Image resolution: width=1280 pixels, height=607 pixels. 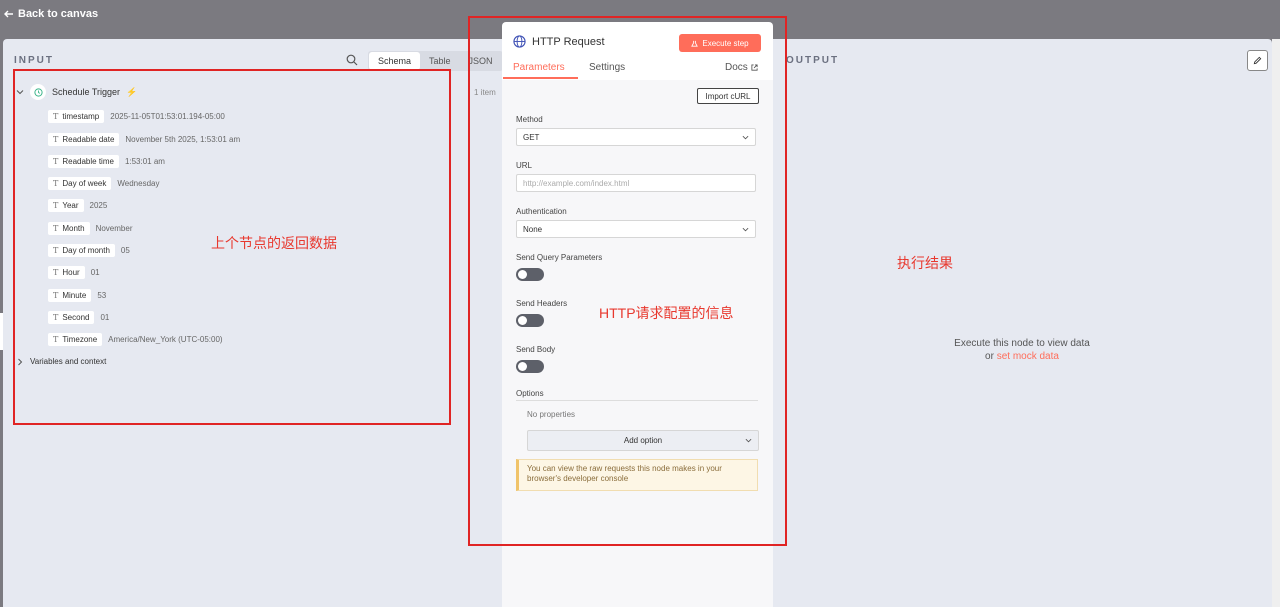 I want to click on output-panel-title: OUTPUT, so click(x=813, y=60).